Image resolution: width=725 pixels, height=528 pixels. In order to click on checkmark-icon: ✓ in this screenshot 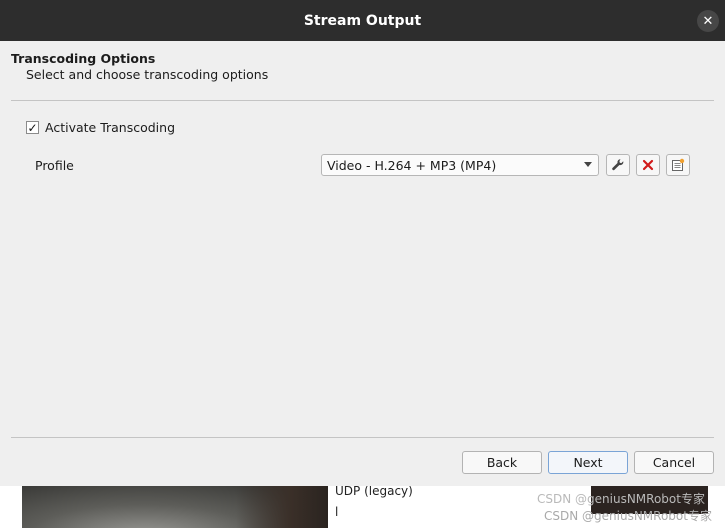, I will do `click(32, 127)`.